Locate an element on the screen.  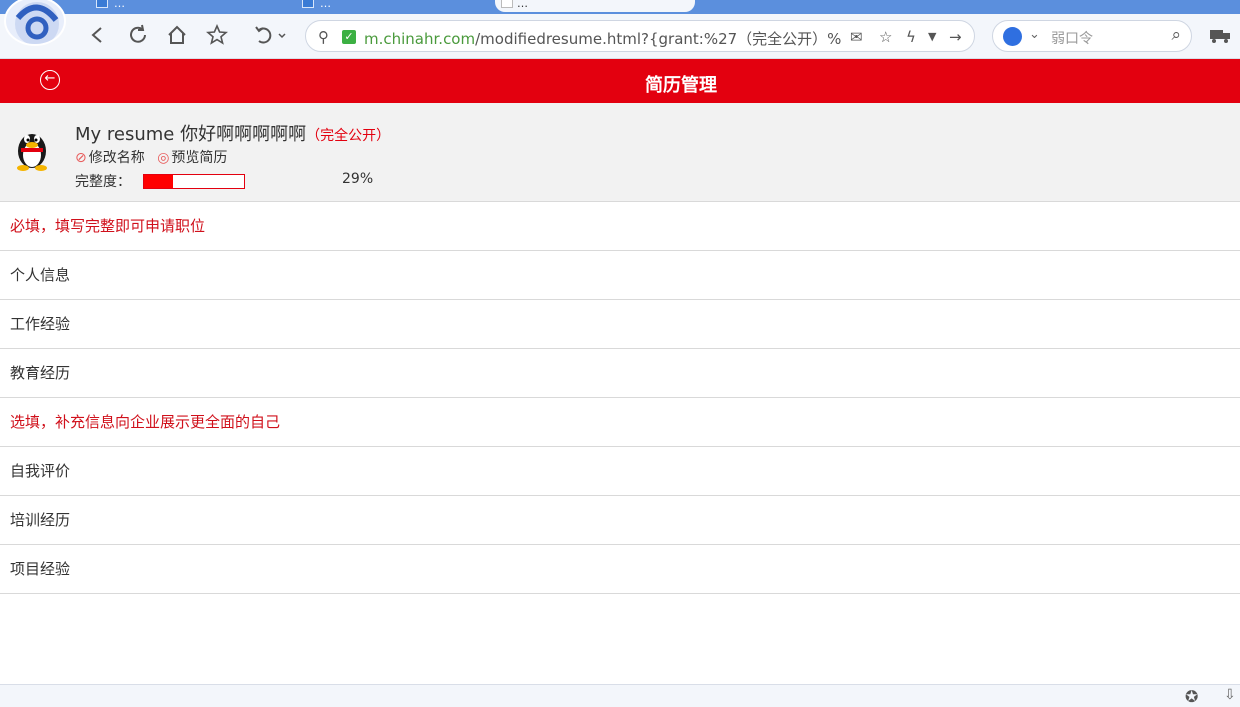
secure-check-icon: ✓ is located at coordinates (349, 37).